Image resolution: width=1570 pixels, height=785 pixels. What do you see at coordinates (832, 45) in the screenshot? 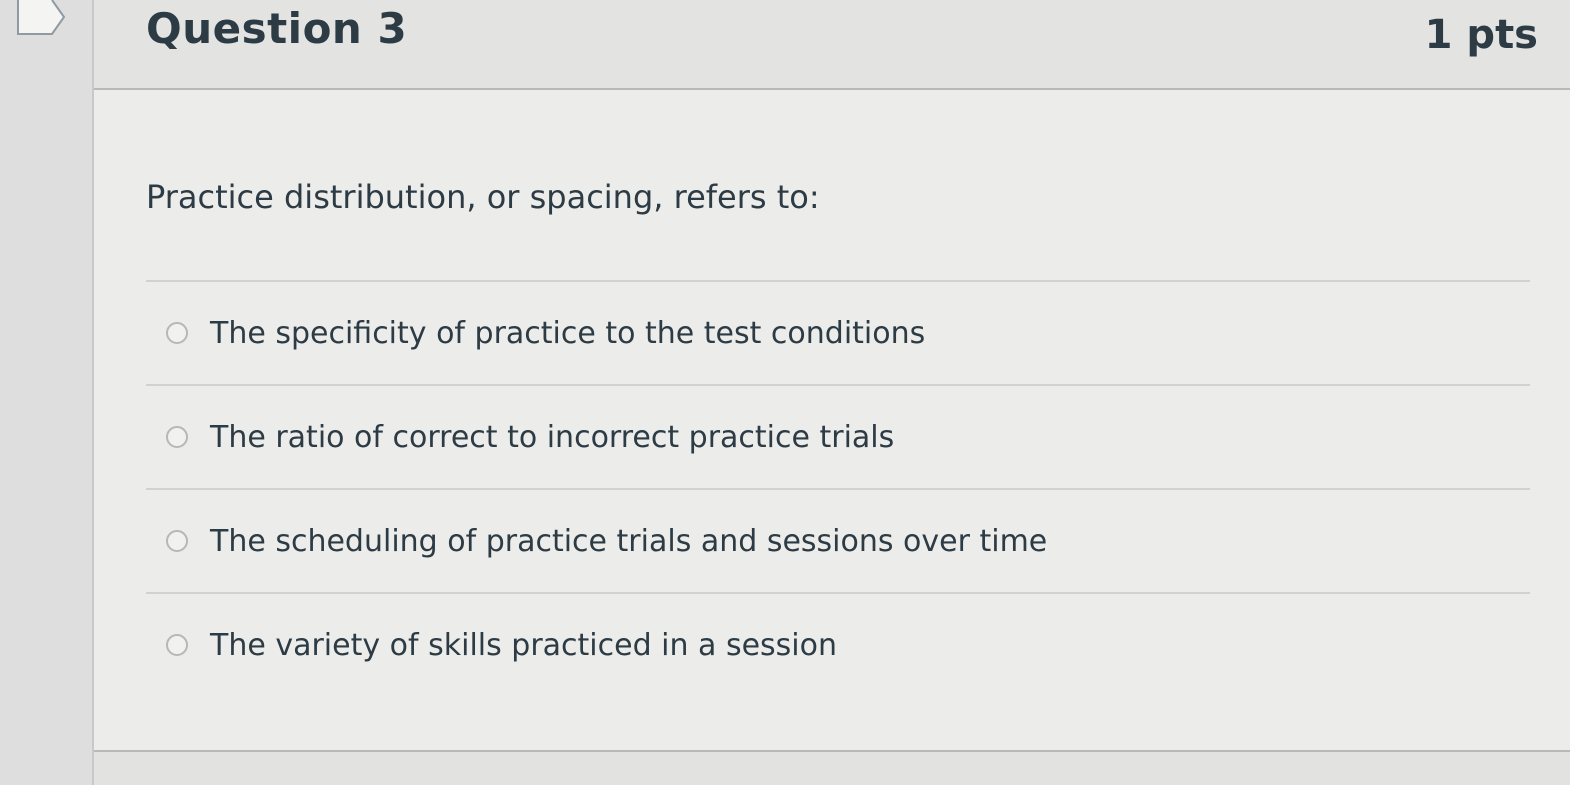
I see `question-header: Question 3 1 pts` at bounding box center [832, 45].